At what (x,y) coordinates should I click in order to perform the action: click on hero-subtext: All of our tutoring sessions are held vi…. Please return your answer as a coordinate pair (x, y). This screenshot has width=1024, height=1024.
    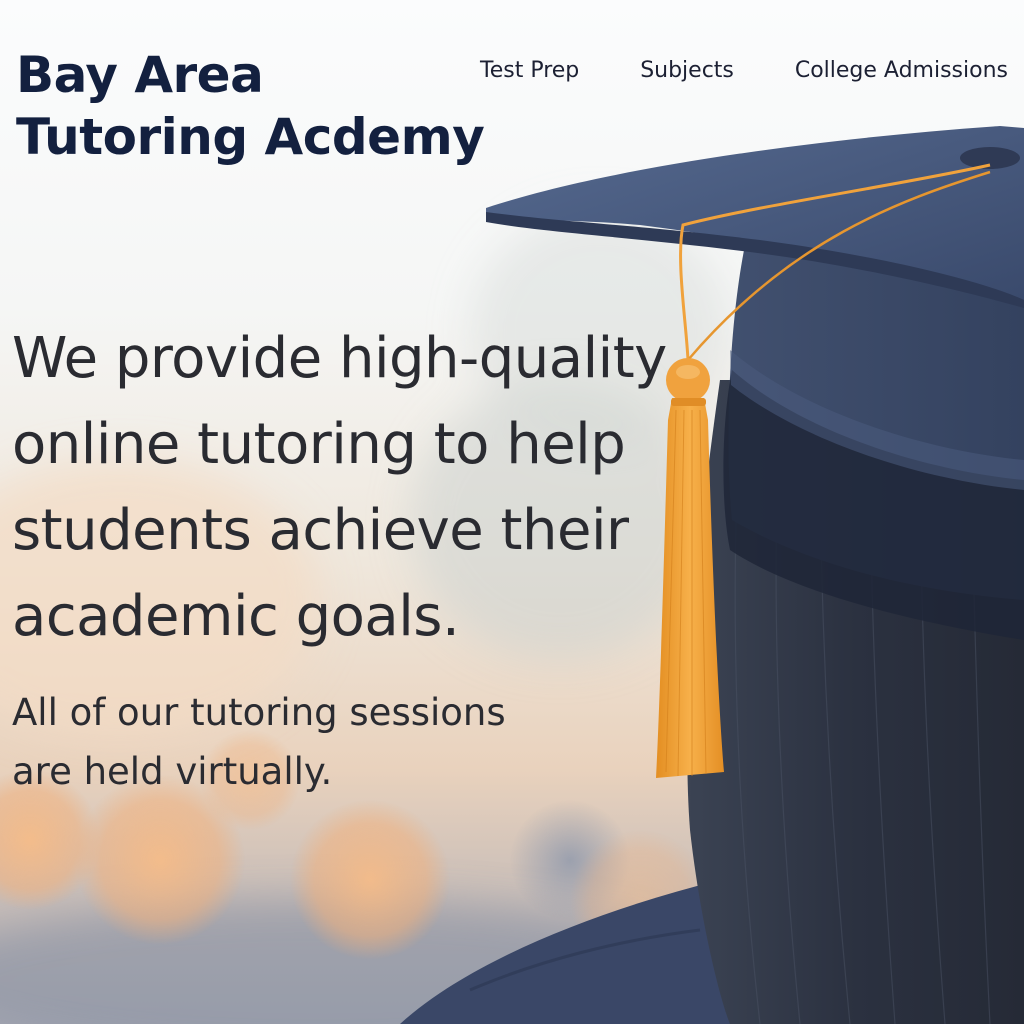
    Looking at the image, I should click on (259, 742).